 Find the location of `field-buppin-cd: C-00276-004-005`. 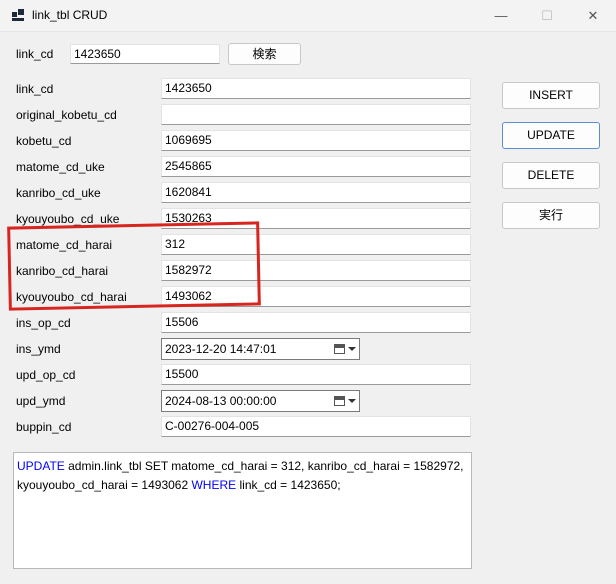

field-buppin-cd: C-00276-004-005 is located at coordinates (316, 426).